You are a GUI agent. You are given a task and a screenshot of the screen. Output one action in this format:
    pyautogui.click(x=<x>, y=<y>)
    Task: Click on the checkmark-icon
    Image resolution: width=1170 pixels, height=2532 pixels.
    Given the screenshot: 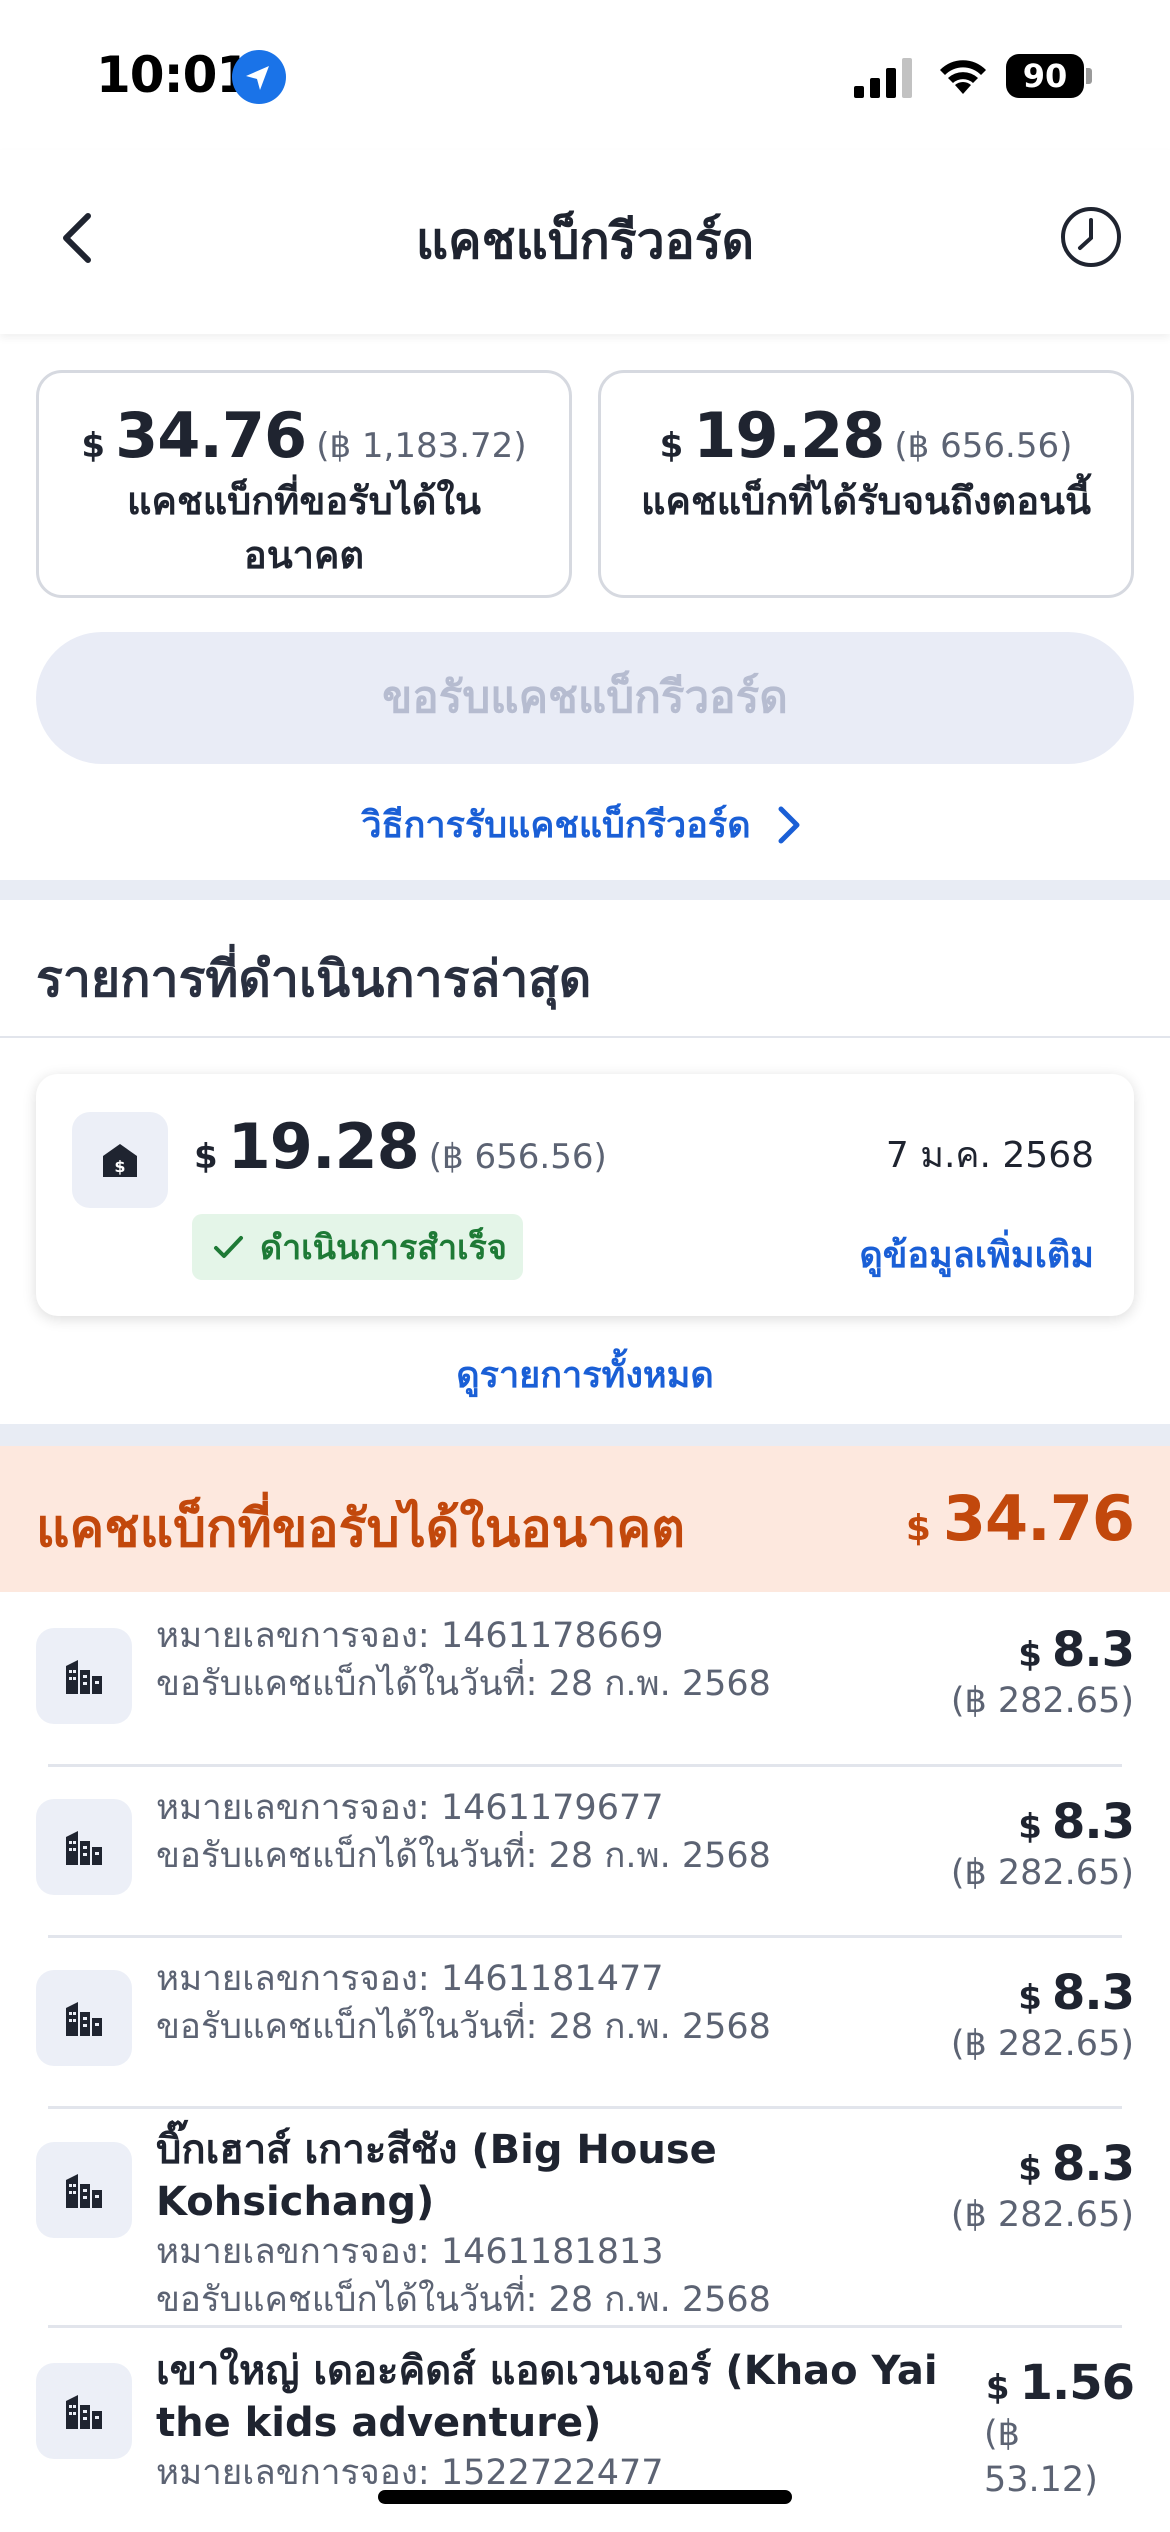 What is the action you would take?
    pyautogui.click(x=228, y=1247)
    